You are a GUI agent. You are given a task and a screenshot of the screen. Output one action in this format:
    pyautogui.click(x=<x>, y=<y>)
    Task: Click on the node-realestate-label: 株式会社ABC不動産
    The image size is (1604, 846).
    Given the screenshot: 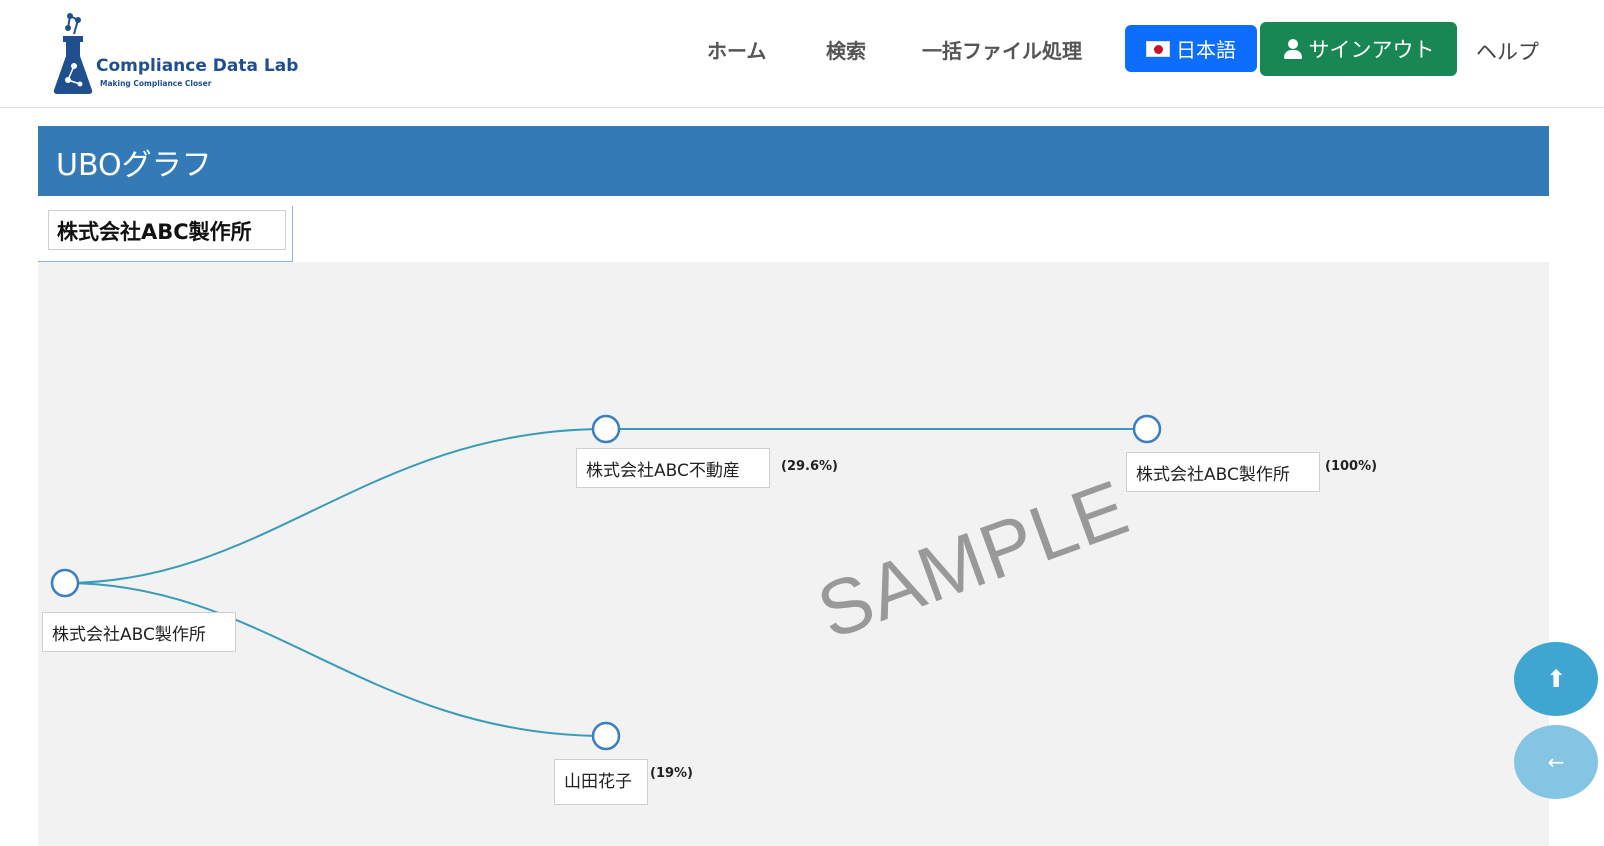 What is the action you would take?
    pyautogui.click(x=673, y=468)
    